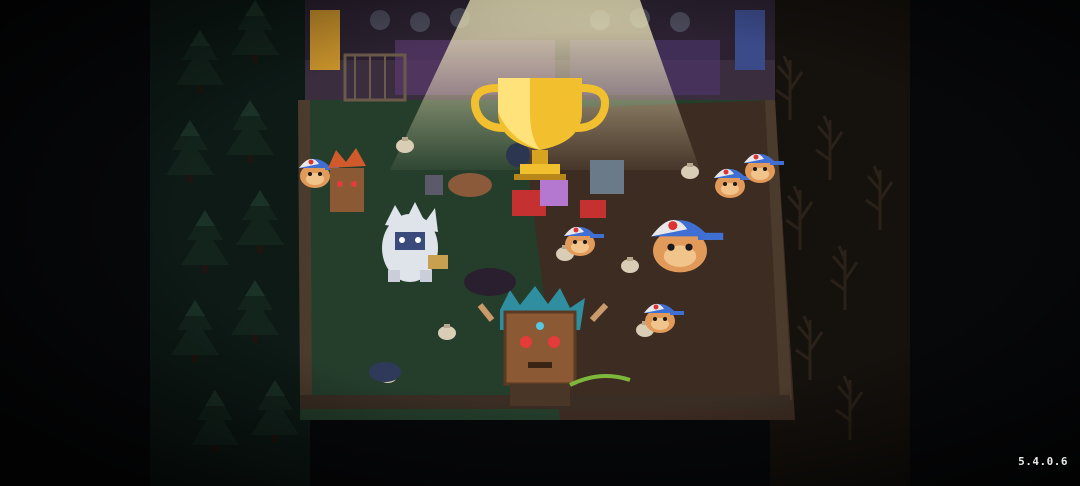 The image size is (1080, 486). What do you see at coordinates (1043, 461) in the screenshot?
I see `version-label: 5.4.0.6` at bounding box center [1043, 461].